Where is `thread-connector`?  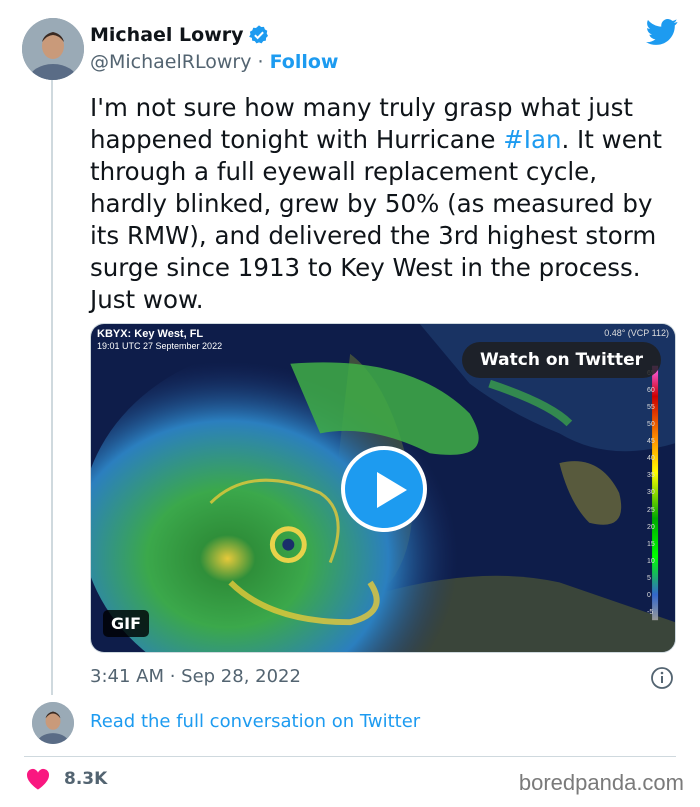
thread-connector is located at coordinates (52, 387).